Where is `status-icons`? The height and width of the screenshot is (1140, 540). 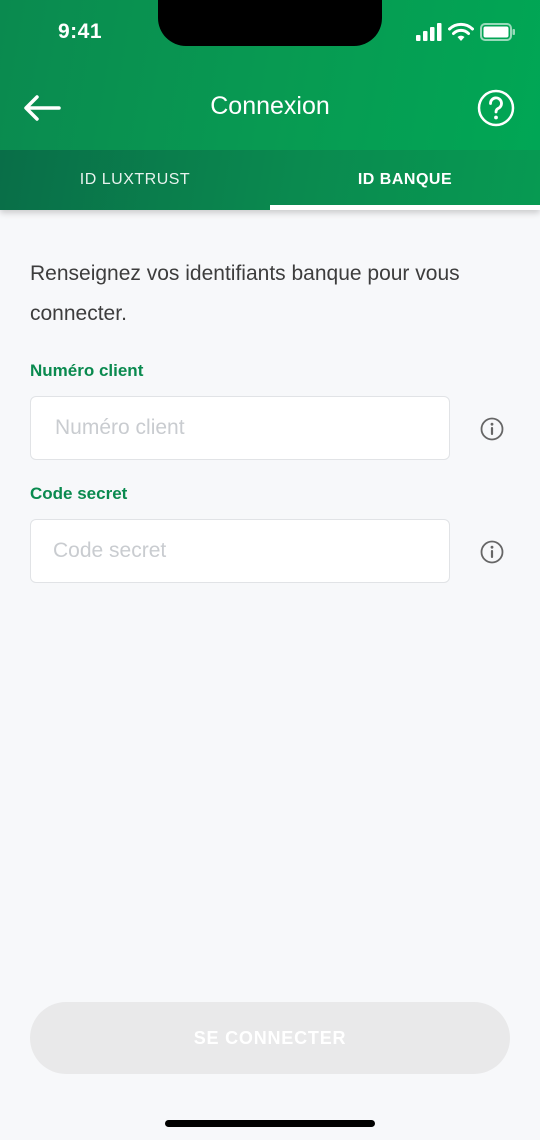
status-icons is located at coordinates (466, 32).